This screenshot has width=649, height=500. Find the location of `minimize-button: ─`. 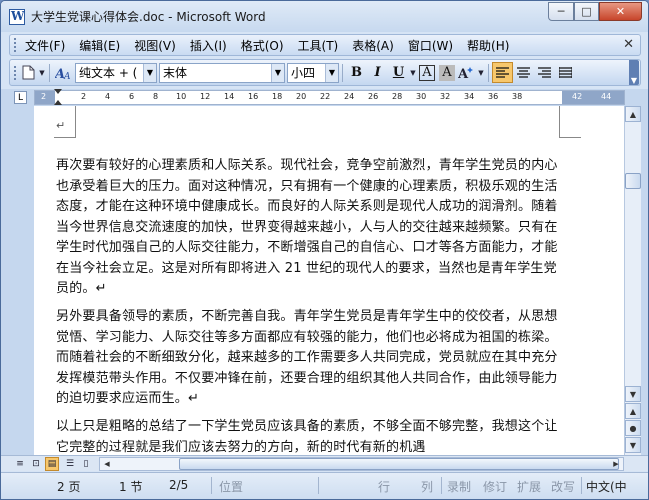

minimize-button: ─ is located at coordinates (561, 11).